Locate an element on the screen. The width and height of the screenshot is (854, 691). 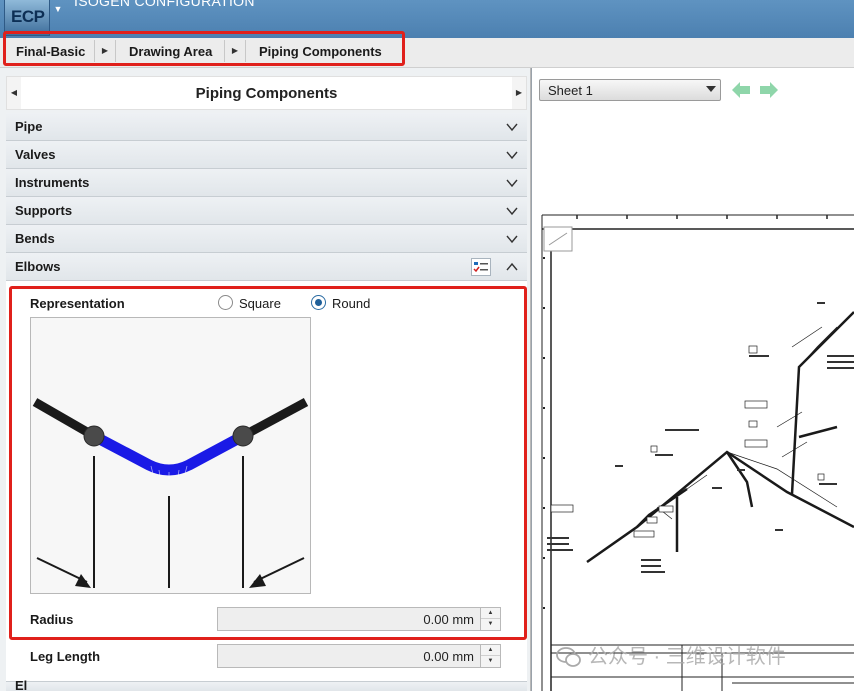
section-pipe: Pipe is located at coordinates (266, 127).